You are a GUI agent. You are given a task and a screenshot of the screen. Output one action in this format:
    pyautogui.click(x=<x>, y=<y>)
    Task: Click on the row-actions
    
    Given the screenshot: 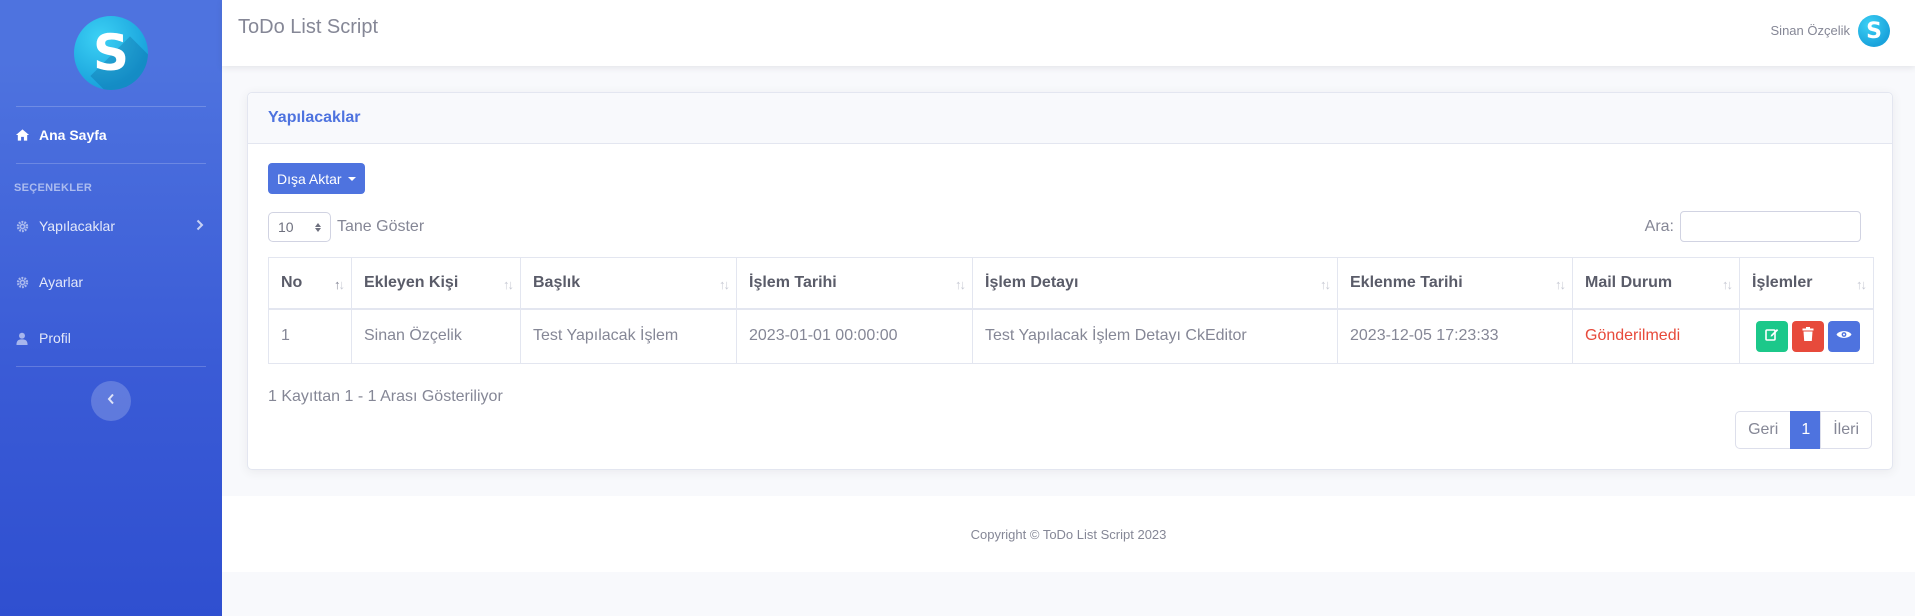 What is the action you would take?
    pyautogui.click(x=1814, y=336)
    